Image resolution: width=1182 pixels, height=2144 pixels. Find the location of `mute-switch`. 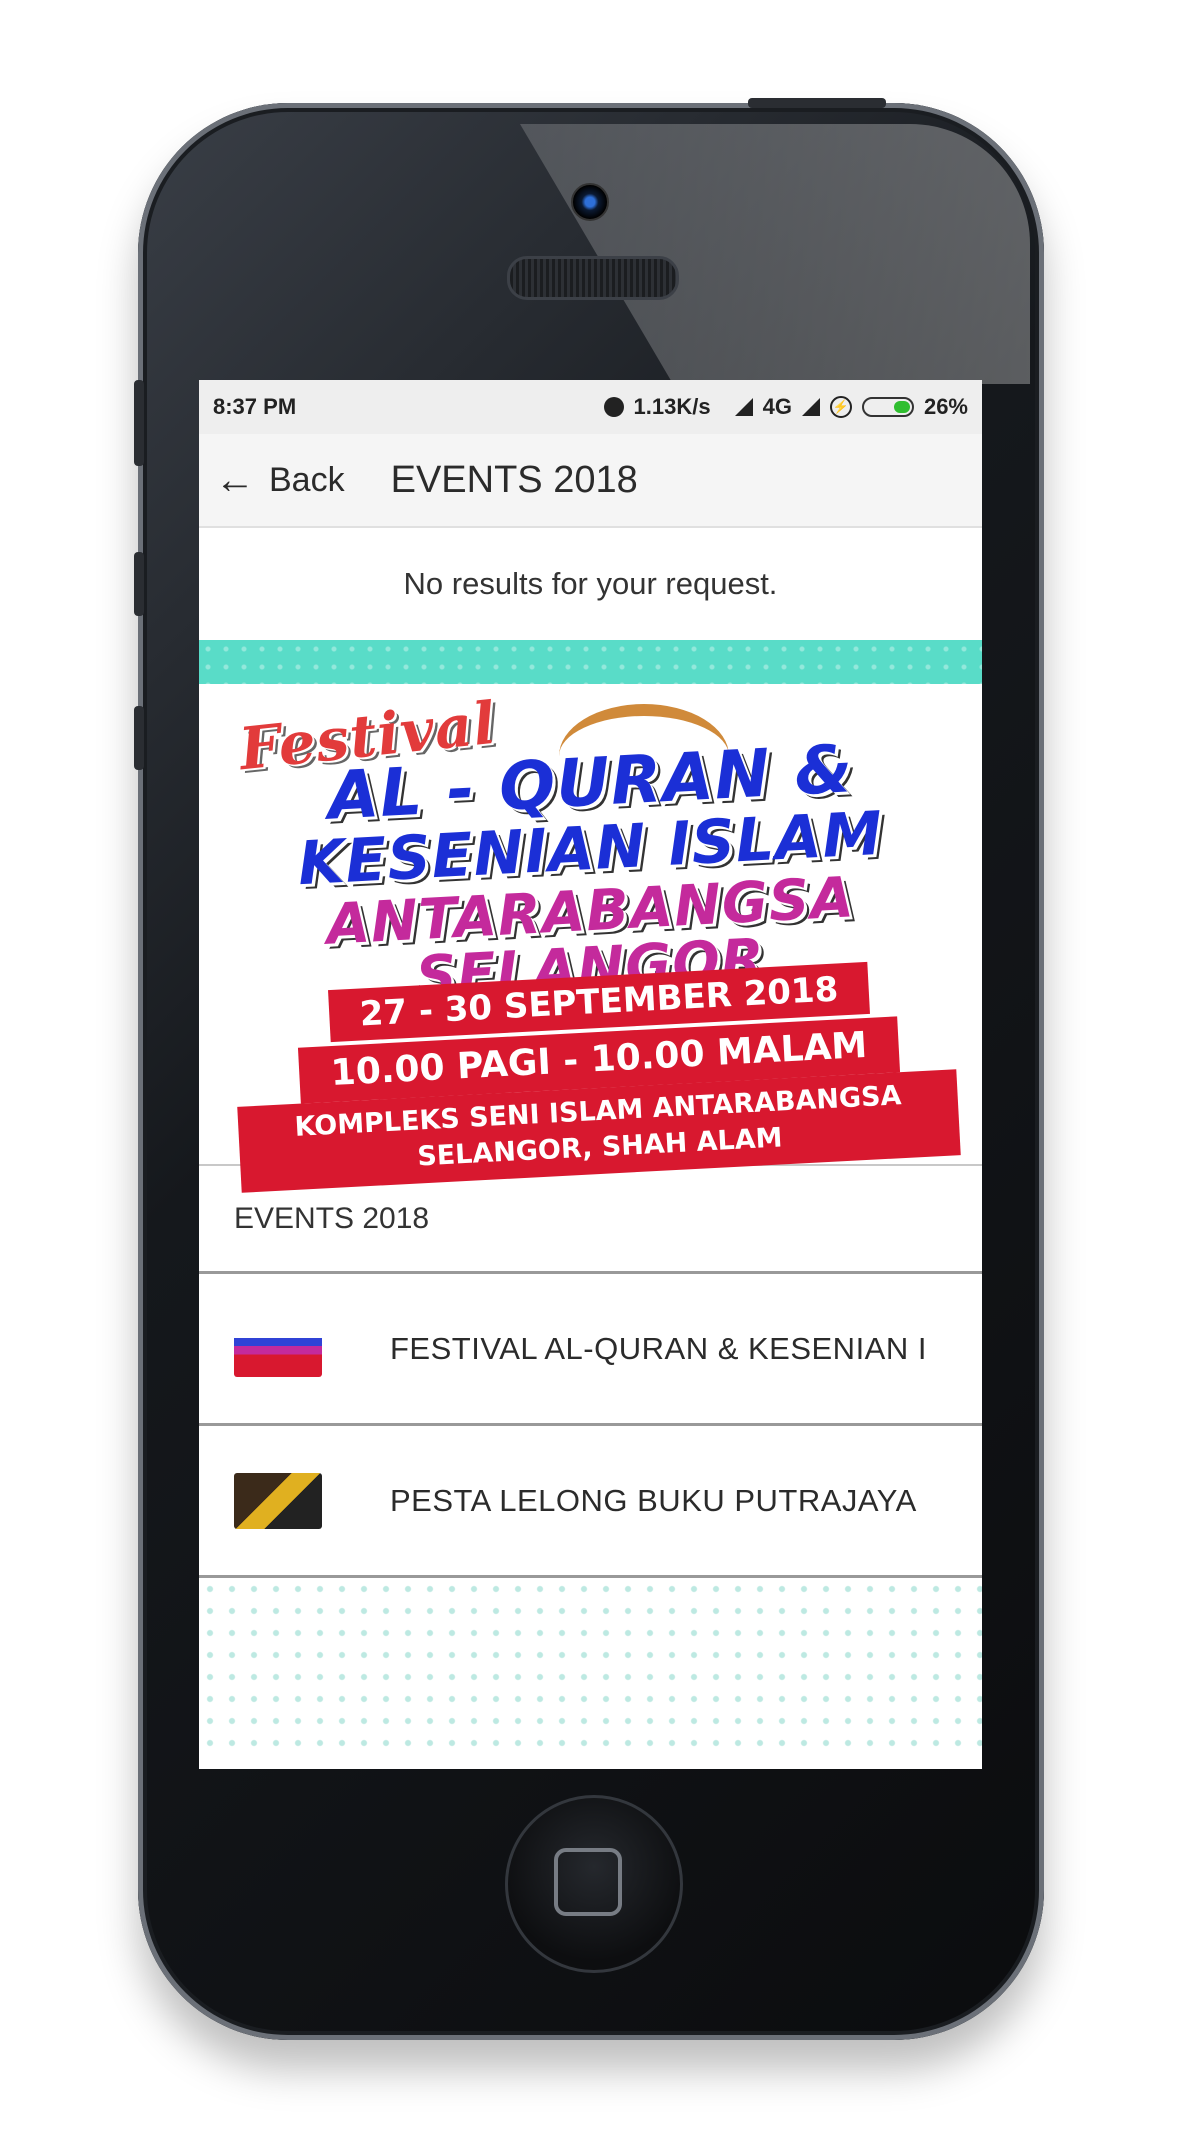

mute-switch is located at coordinates (139, 738).